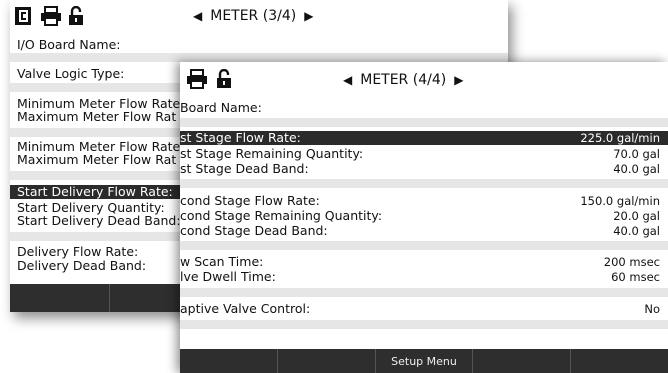 The image size is (668, 373). What do you see at coordinates (82, 265) in the screenshot?
I see `field-label: Delivery Dead Band:` at bounding box center [82, 265].